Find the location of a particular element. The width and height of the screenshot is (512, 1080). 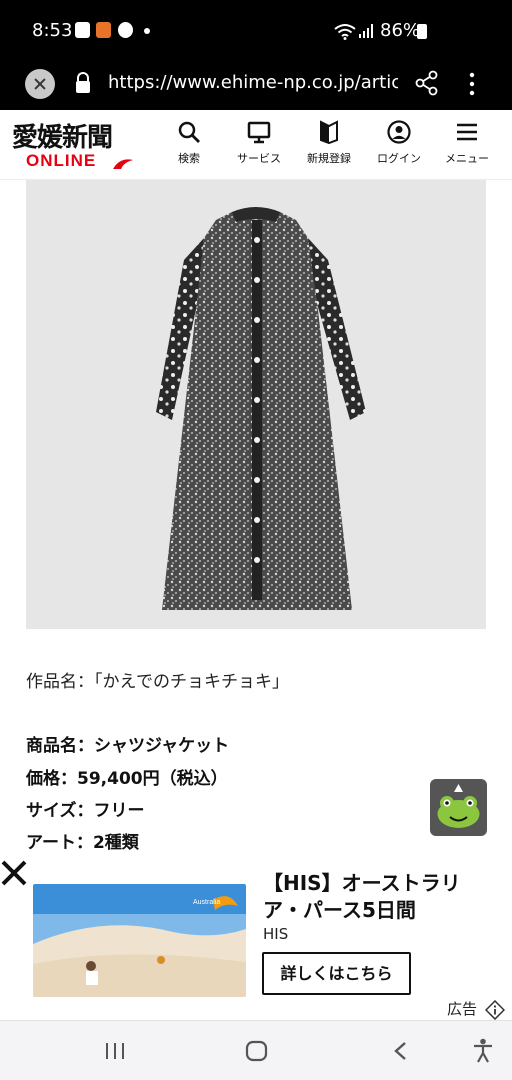

accessibility-icon is located at coordinates (483, 1051).